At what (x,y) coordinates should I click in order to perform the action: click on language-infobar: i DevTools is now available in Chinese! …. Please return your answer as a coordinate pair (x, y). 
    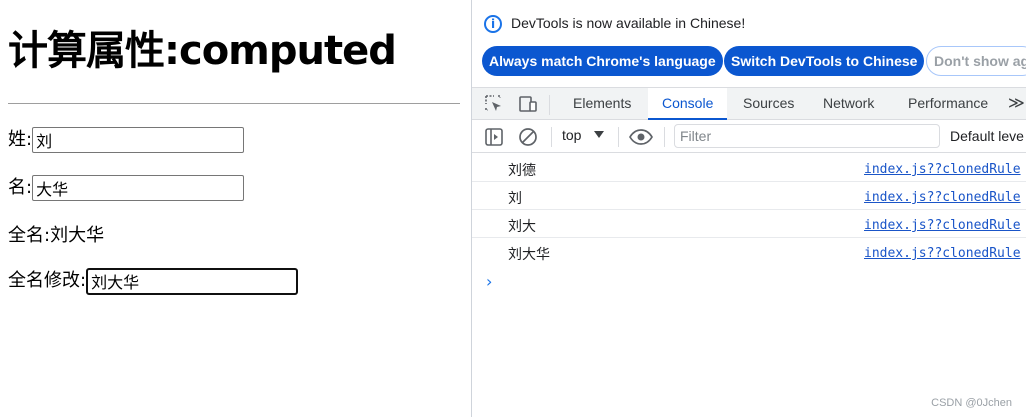
    Looking at the image, I should click on (749, 43).